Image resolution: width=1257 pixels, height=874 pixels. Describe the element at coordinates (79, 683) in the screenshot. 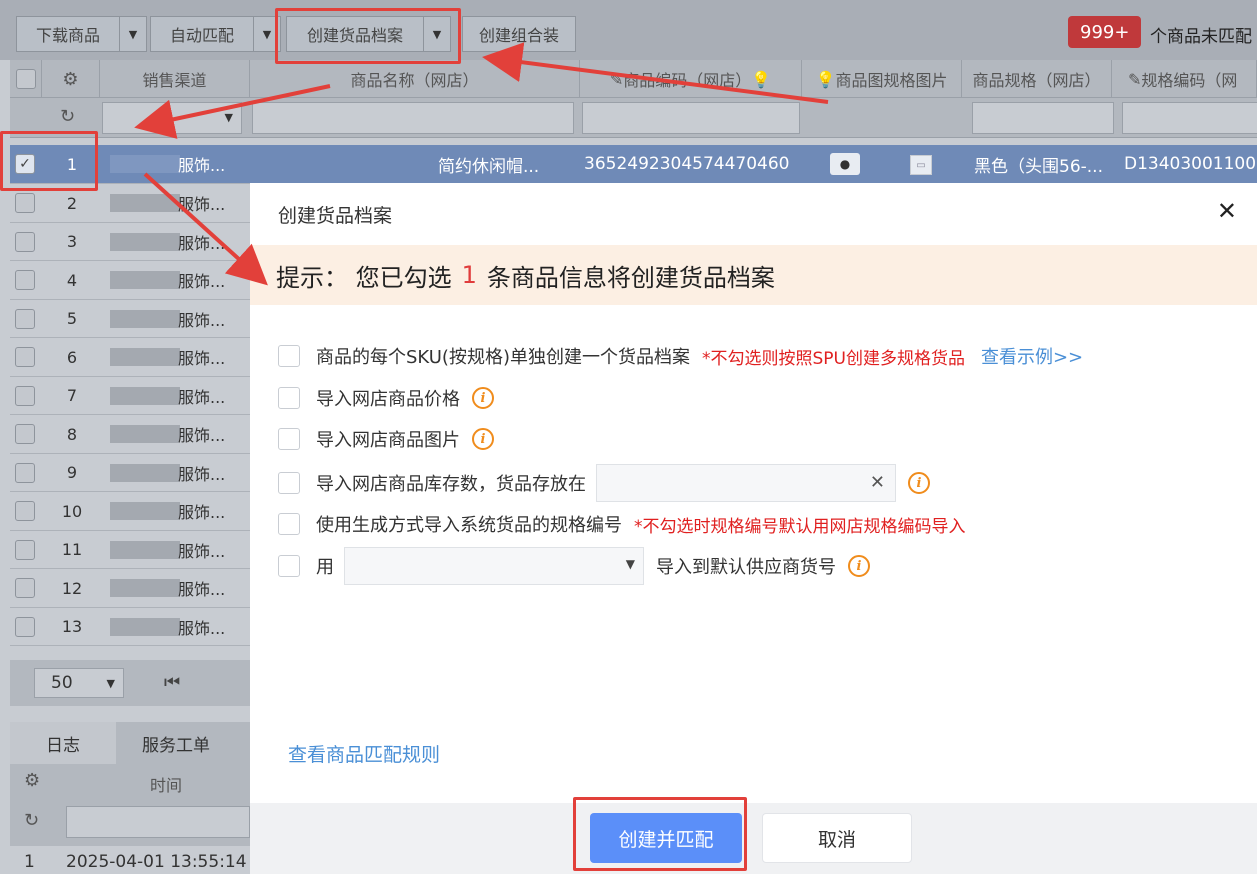

I see `page-size-select: 50 ▼` at that location.